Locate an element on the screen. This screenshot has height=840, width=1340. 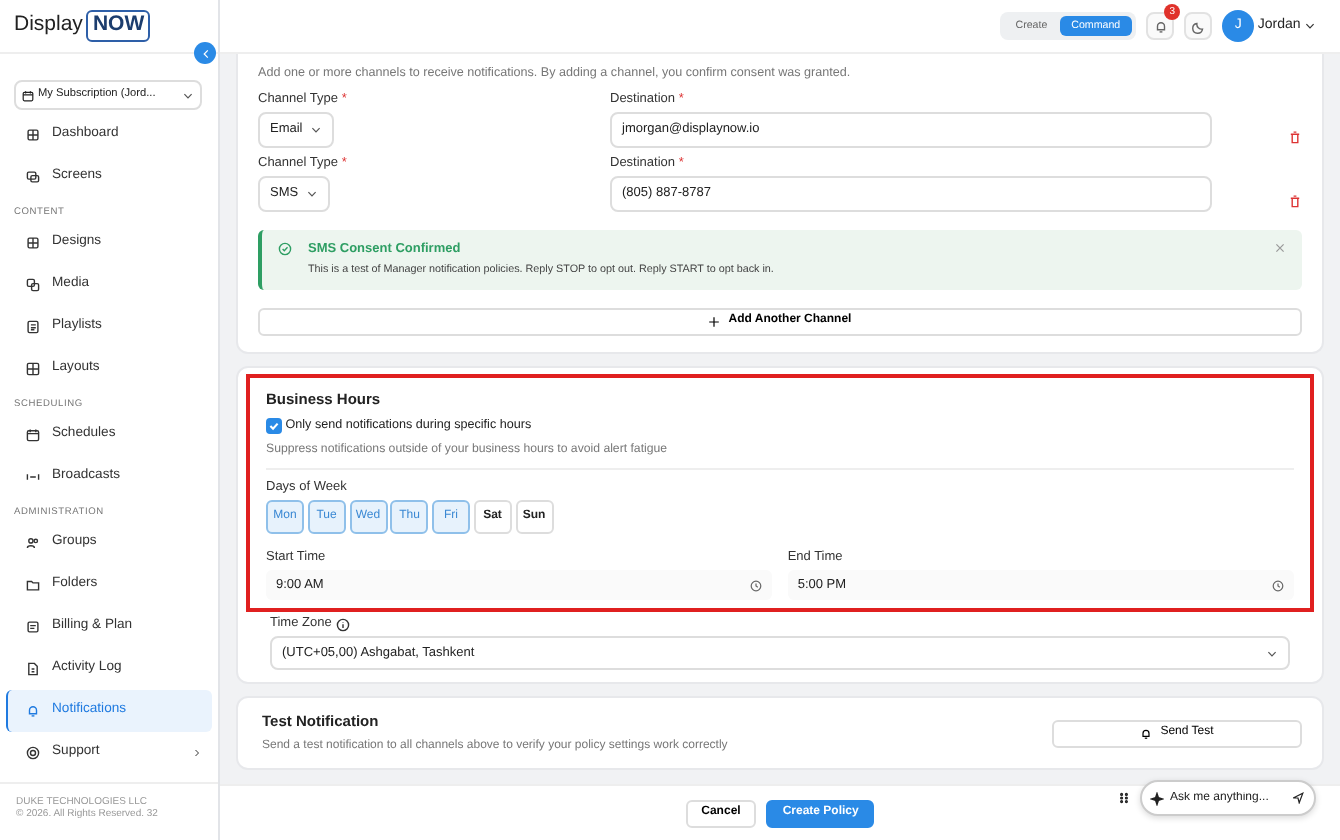
stacked-squares-icon is located at coordinates (33, 284).